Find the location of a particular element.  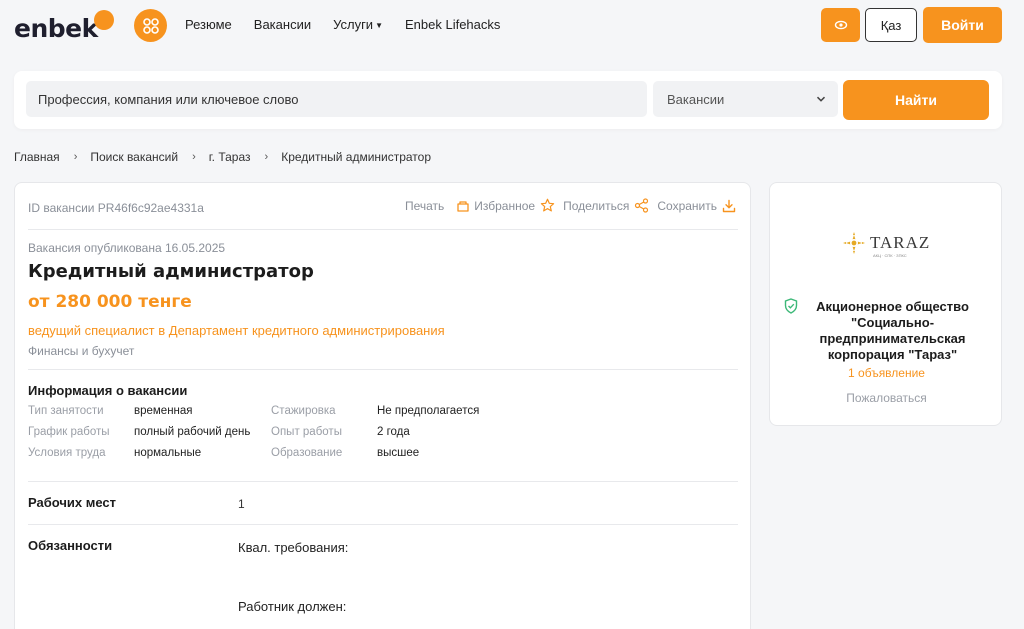

duties-employee-must: Работник должен: is located at coordinates (292, 606).